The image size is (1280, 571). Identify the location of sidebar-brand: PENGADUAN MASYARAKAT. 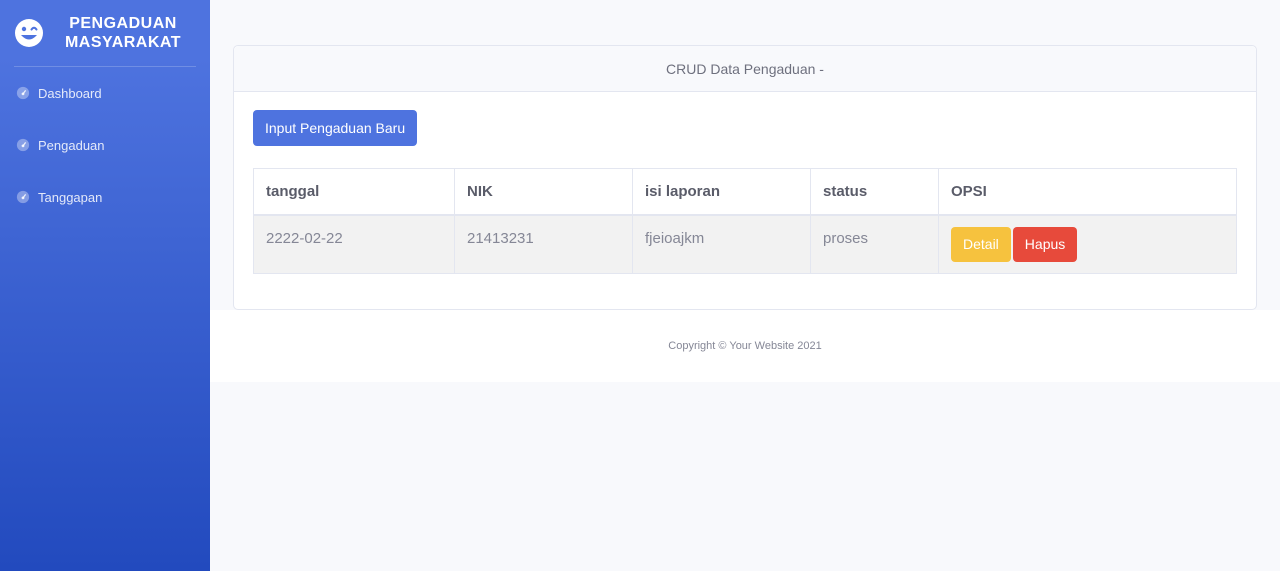
(105, 33).